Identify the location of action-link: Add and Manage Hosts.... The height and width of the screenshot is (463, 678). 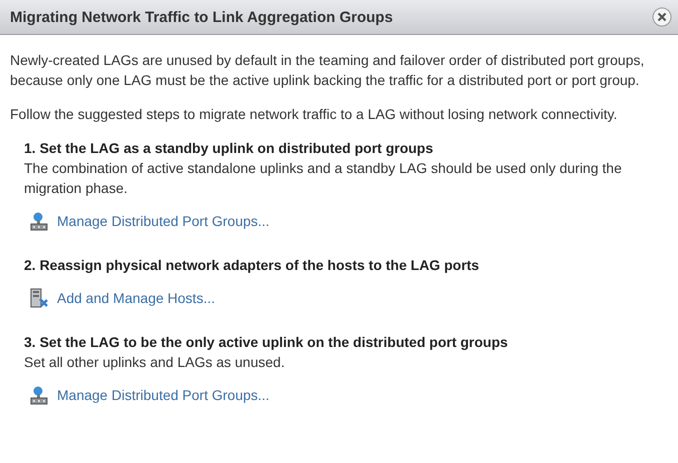
(136, 298).